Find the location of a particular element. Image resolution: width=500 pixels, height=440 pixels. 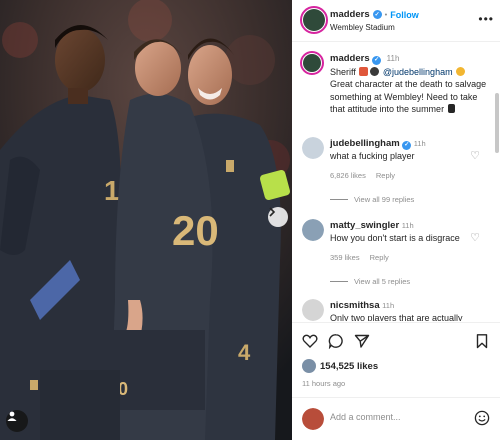

bookmark-icon is located at coordinates (482, 341).